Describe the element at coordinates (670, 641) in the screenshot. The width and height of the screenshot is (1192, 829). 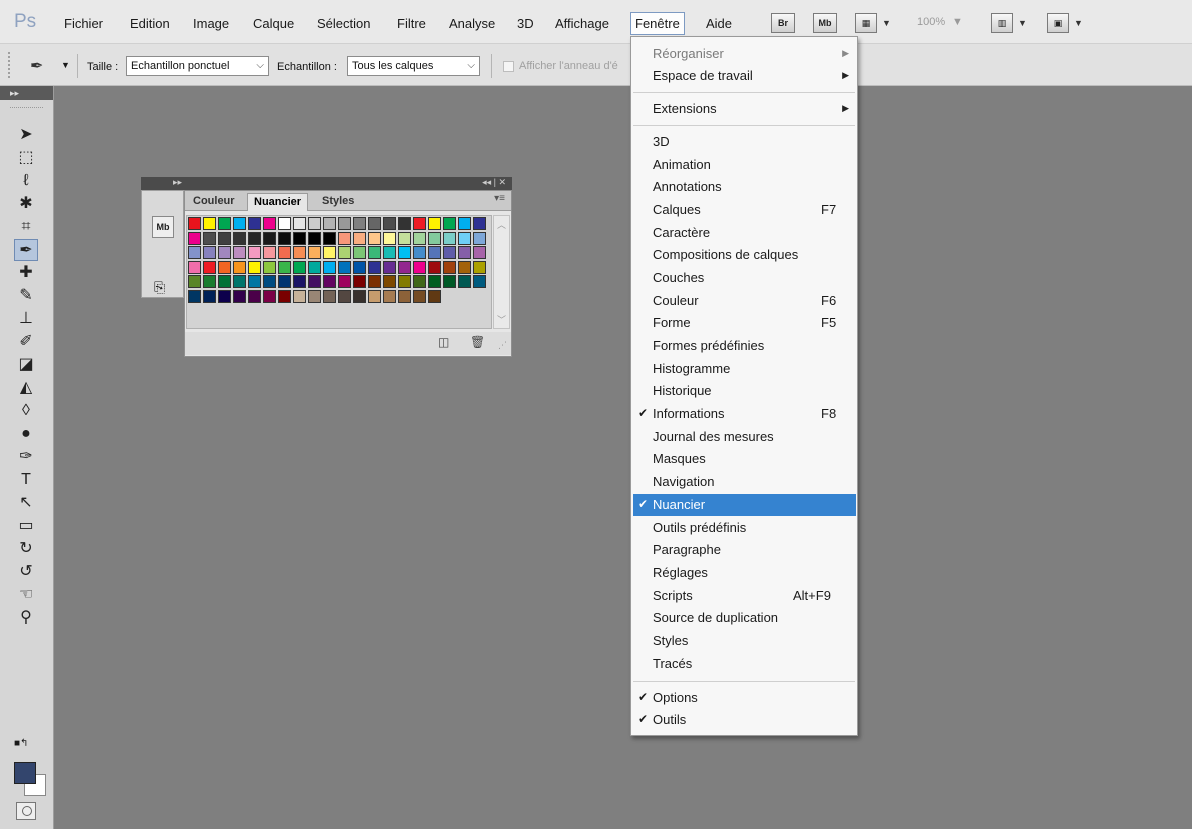
I see `menu-item-styles: Styles` at that location.